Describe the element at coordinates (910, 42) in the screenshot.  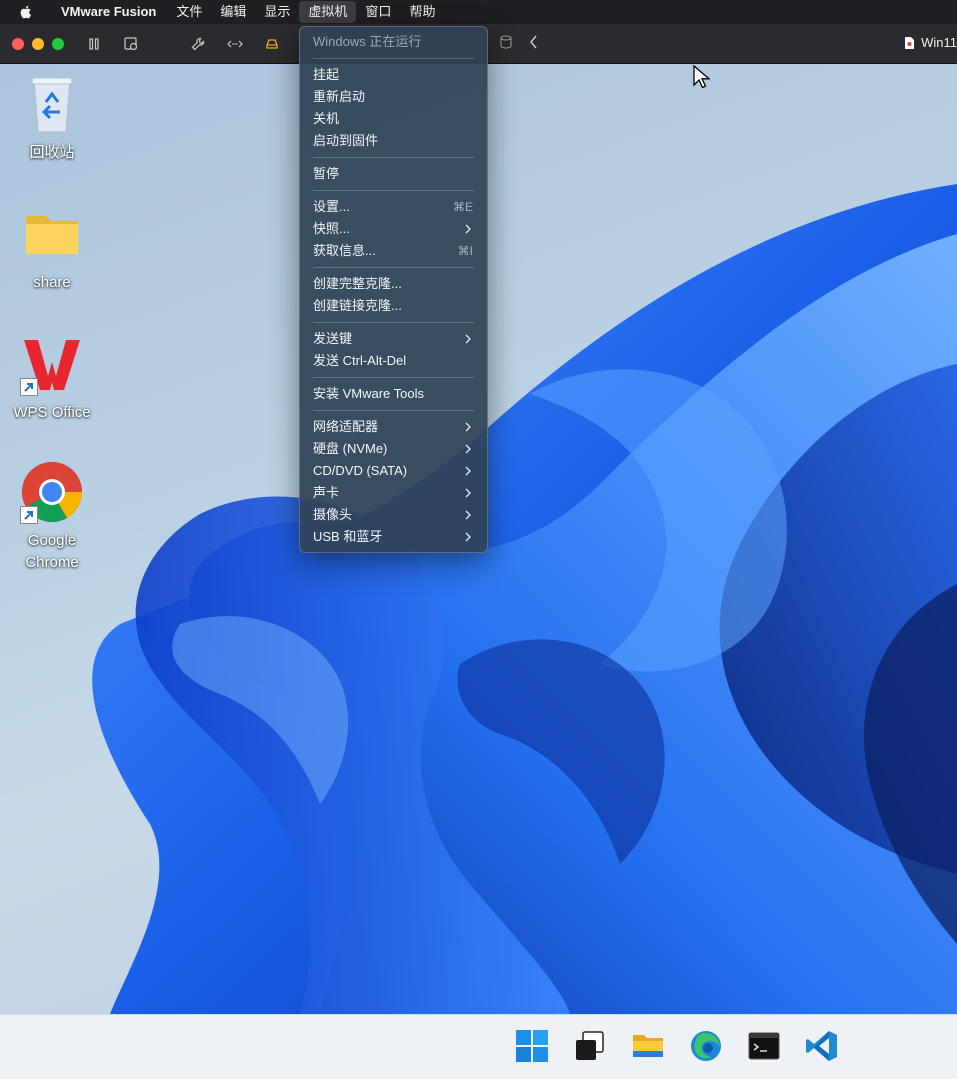
I see `vm-document-icon` at that location.